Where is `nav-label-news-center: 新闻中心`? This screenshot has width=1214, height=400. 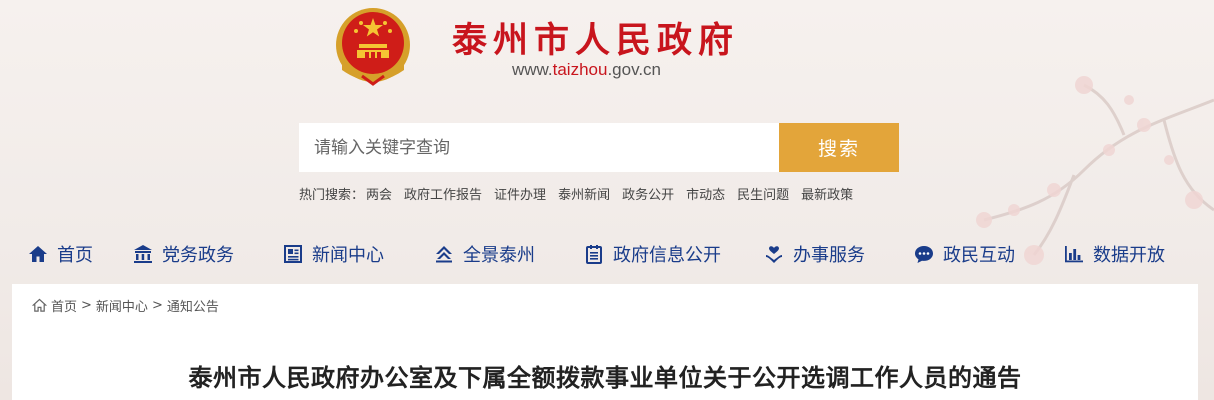
nav-label-news-center: 新闻中心 is located at coordinates (348, 255).